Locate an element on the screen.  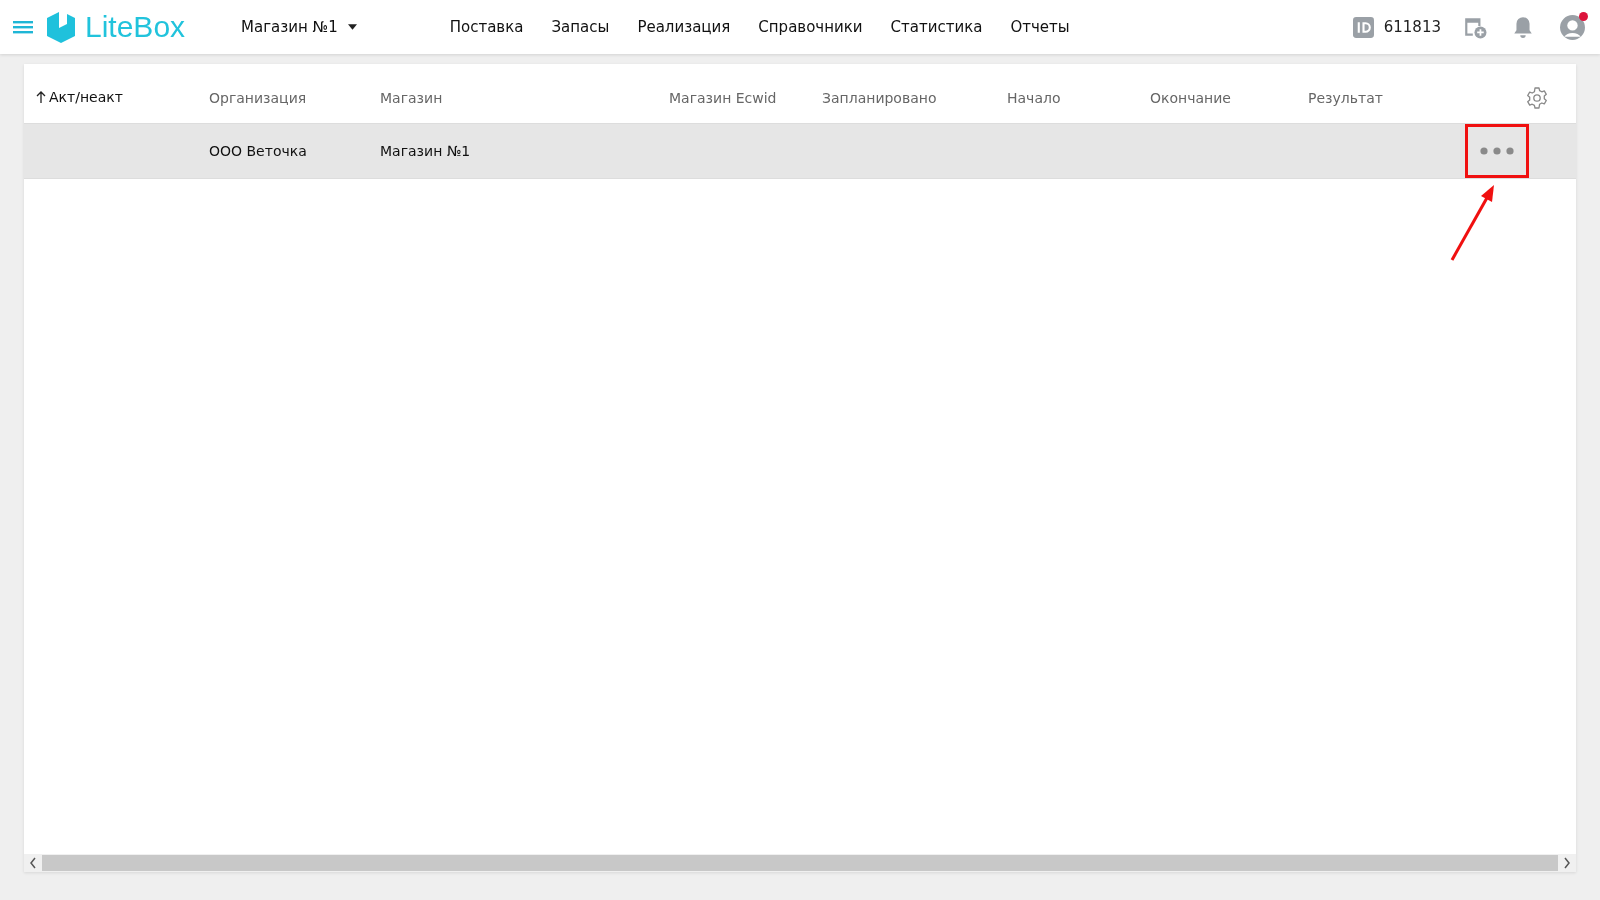
horizontal-scrollbar is located at coordinates (800, 863).